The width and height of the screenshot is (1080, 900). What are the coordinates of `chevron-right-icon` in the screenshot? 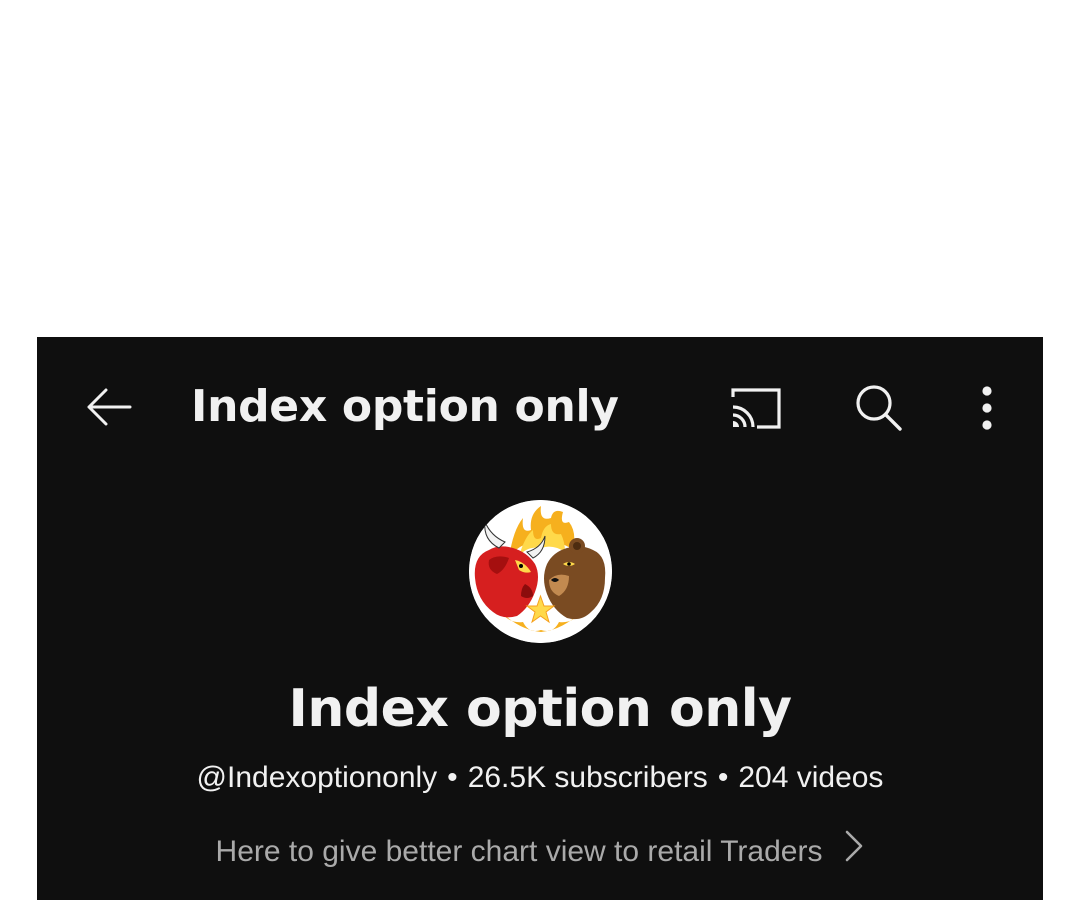 It's located at (854, 850).